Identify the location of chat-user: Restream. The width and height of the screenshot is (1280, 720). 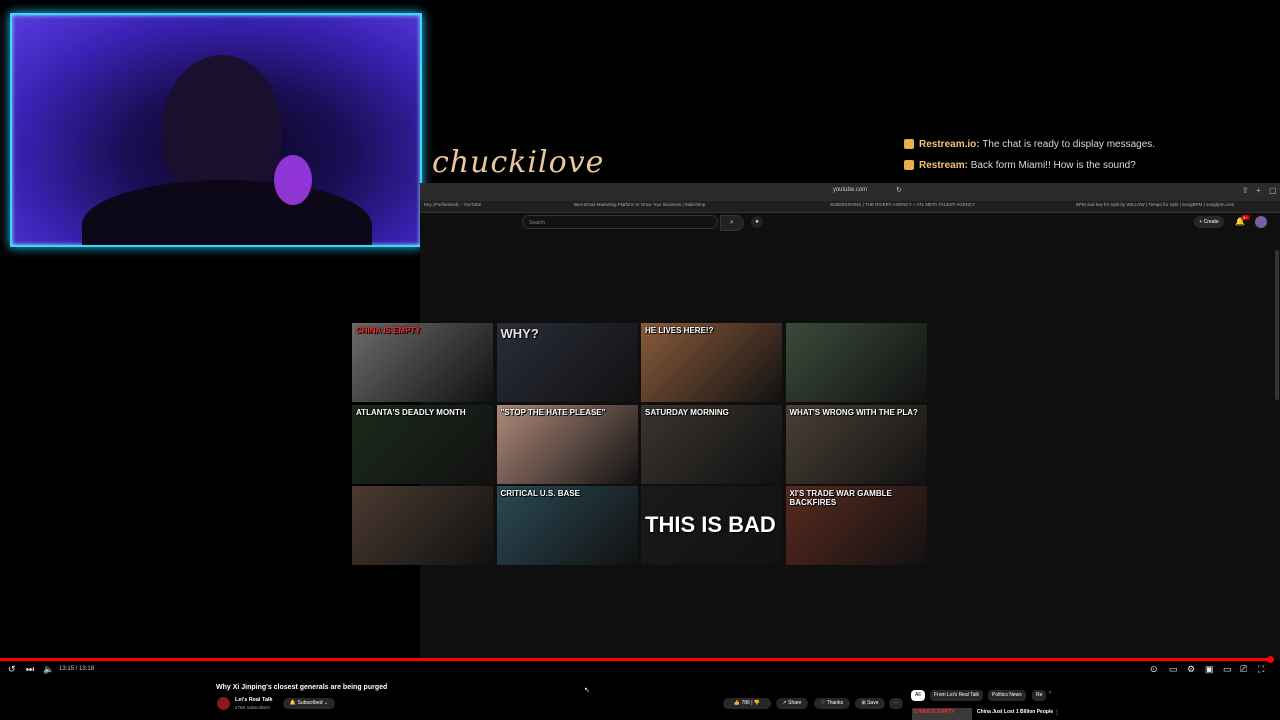
(942, 165).